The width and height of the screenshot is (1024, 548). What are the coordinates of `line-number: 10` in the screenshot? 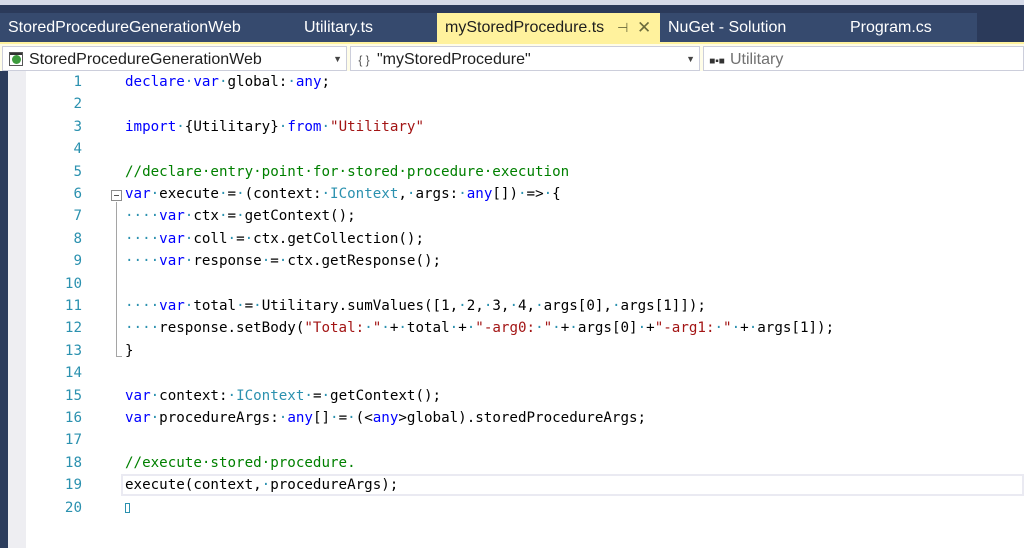 It's located at (73, 283).